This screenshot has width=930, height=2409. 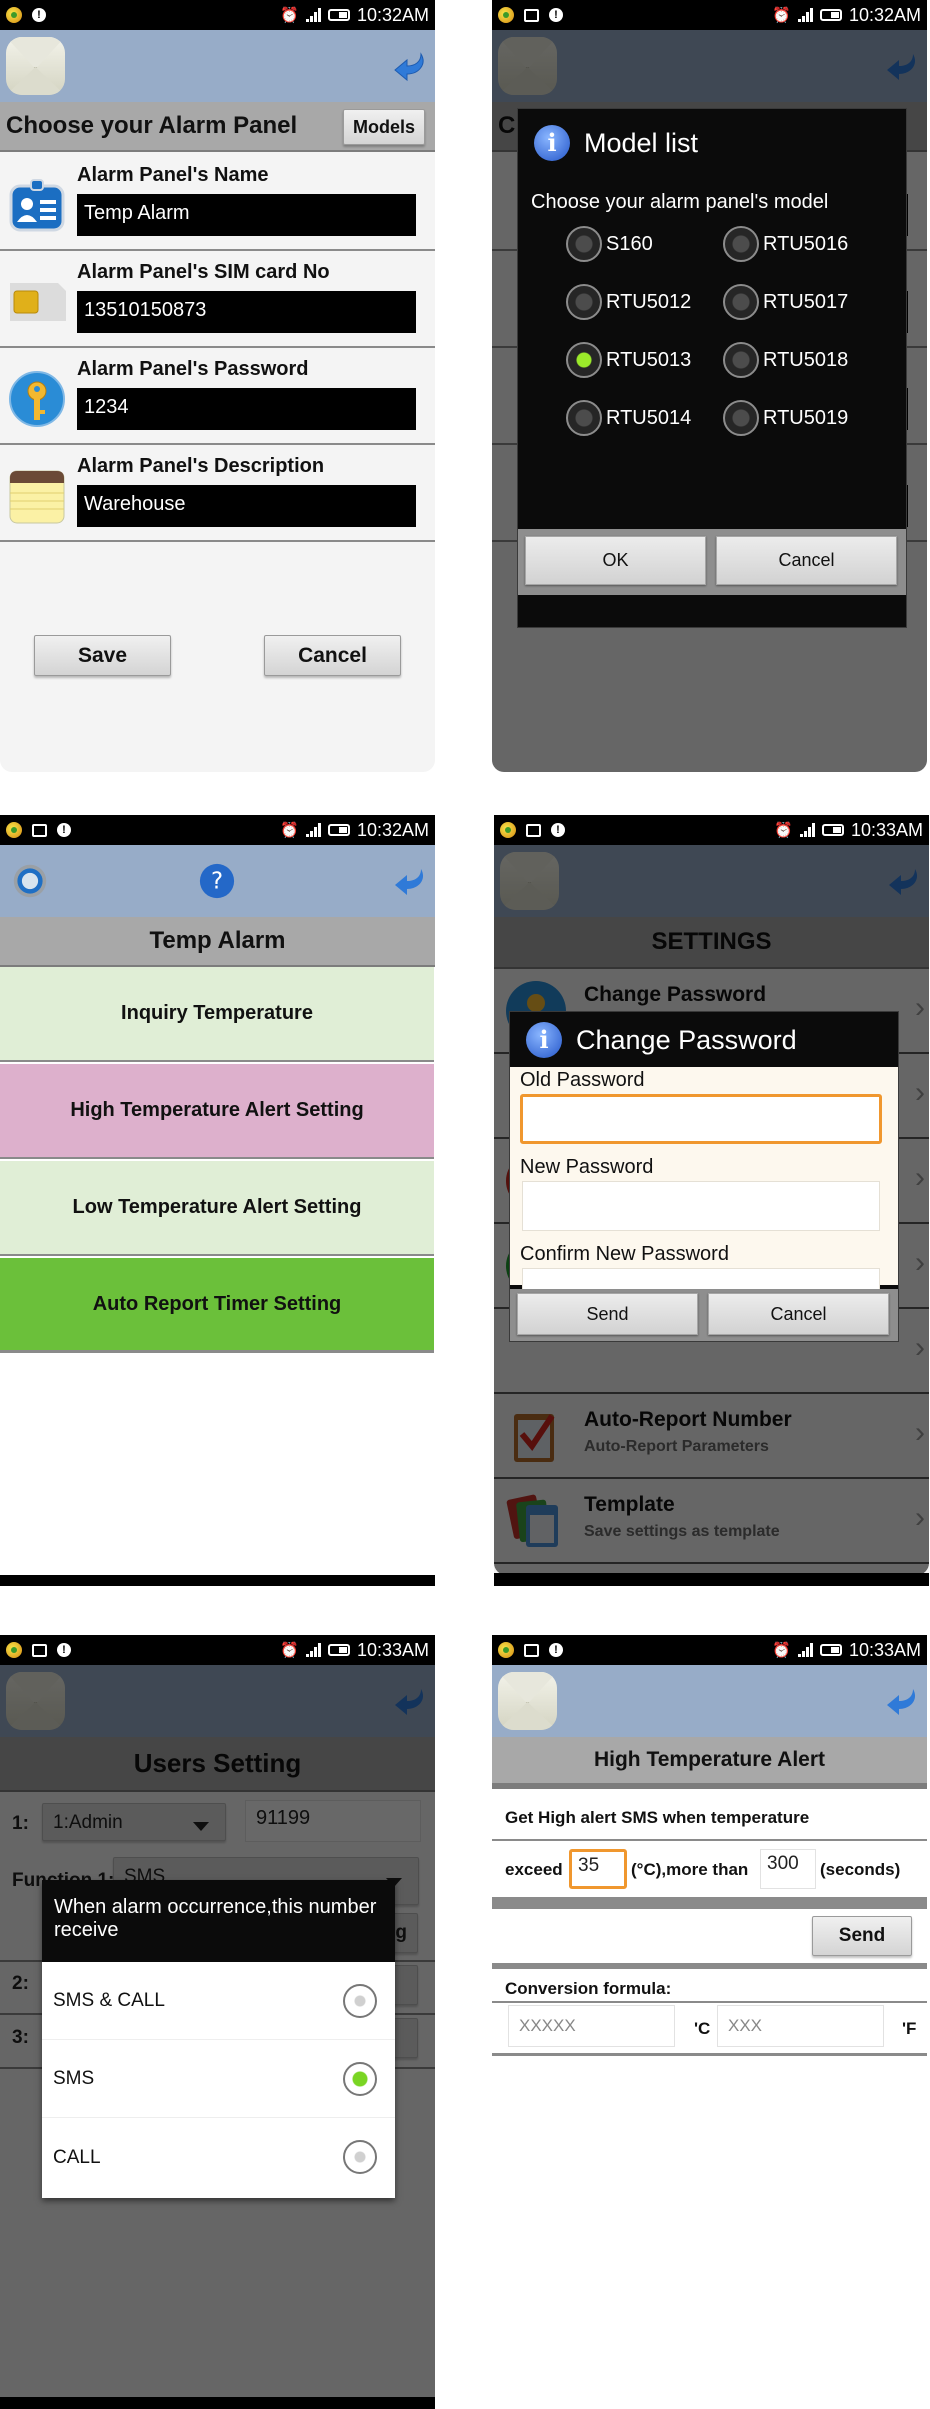 I want to click on field-label: Alarm Panel's Password, so click(x=193, y=369).